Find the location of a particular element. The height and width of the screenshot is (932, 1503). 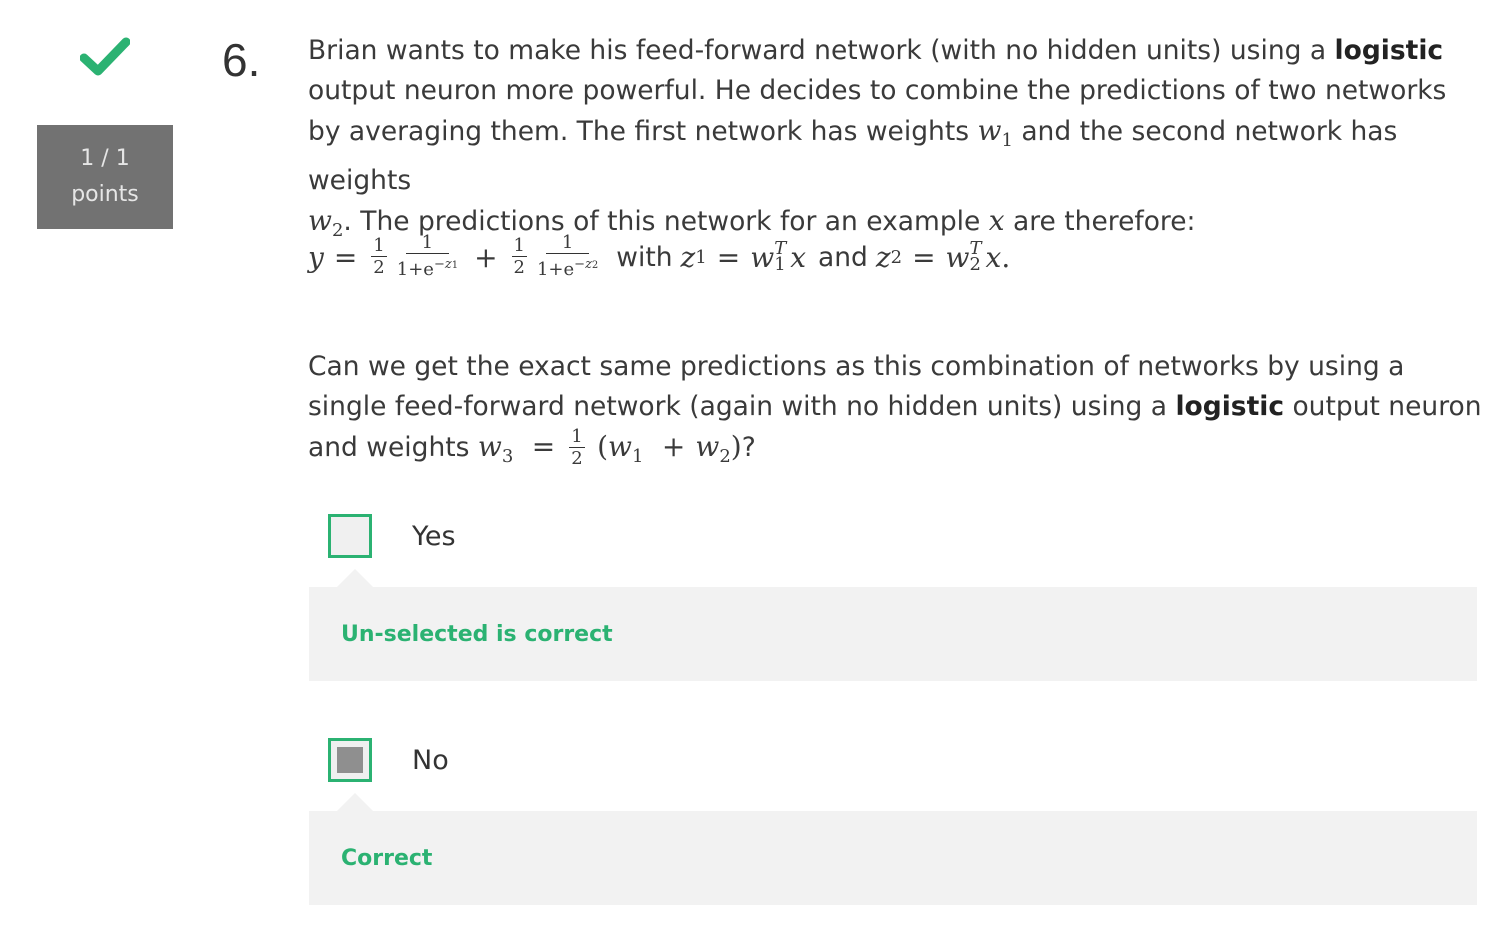

points-score: 1 / 1 is located at coordinates (105, 158).